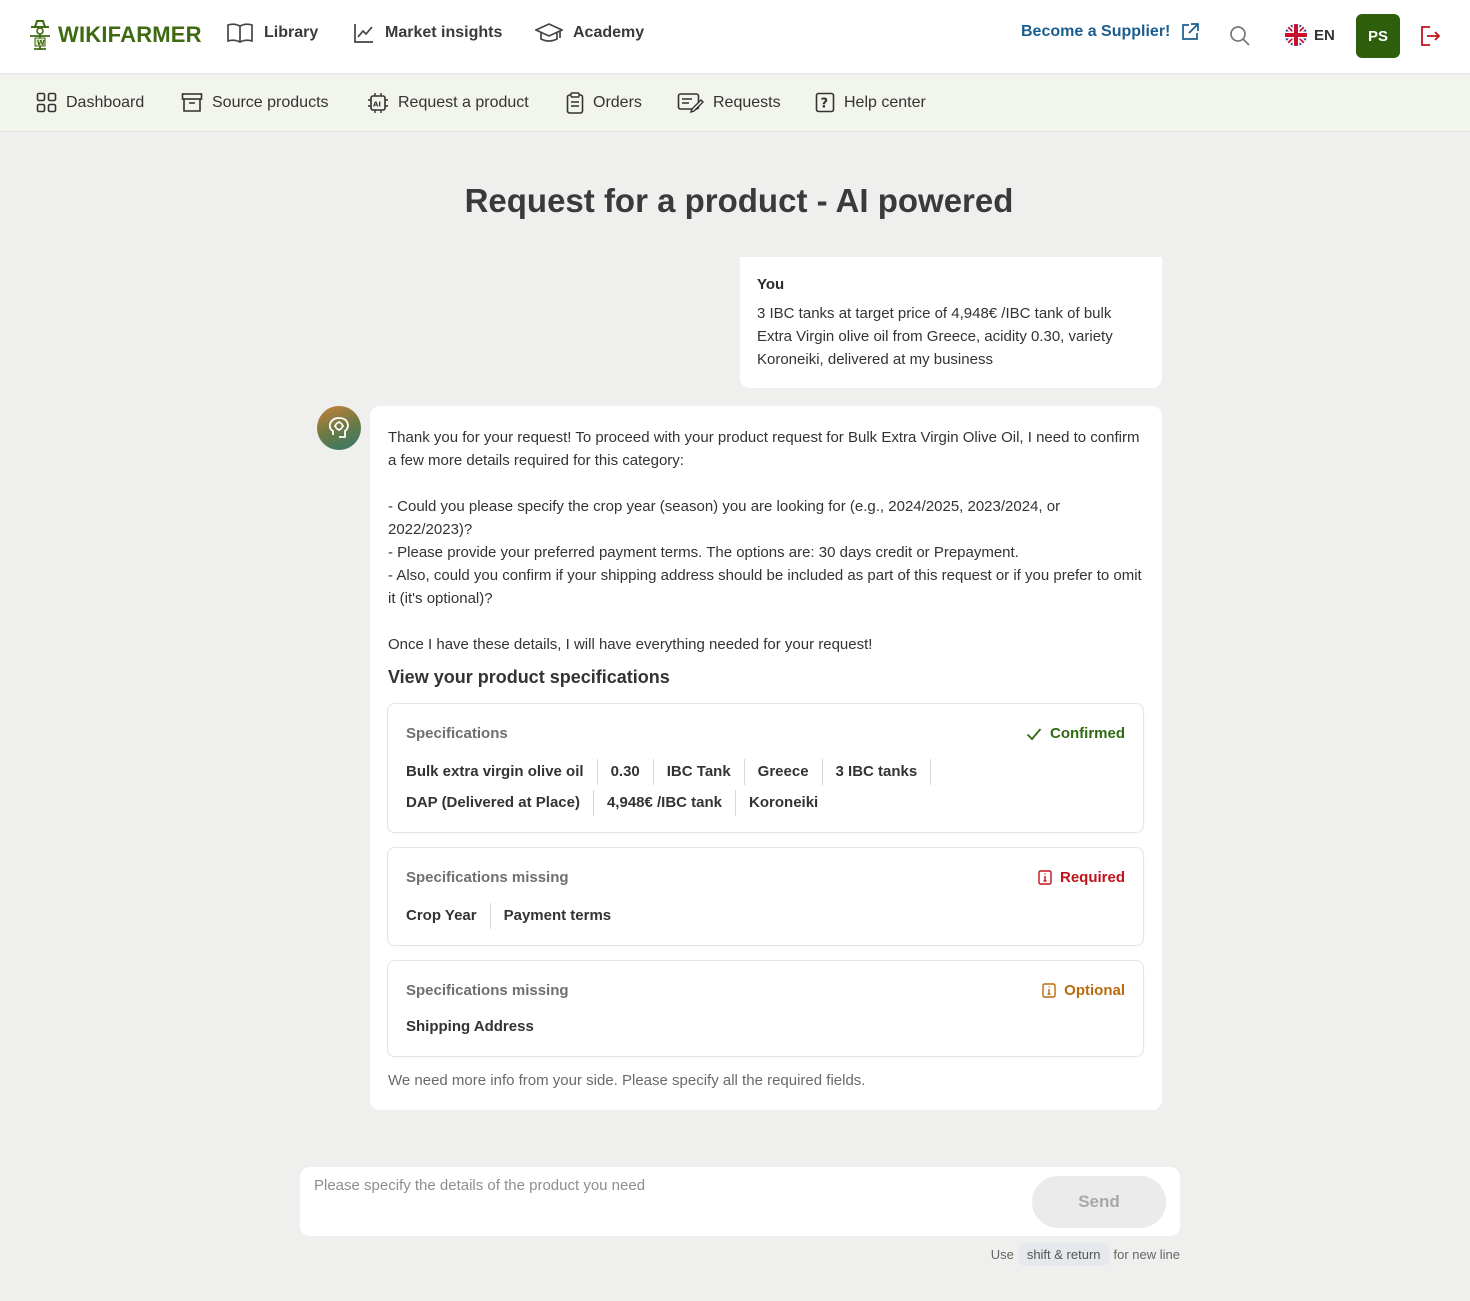 The image size is (1470, 1301). Describe the element at coordinates (1191, 31) in the screenshot. I see `external-link-icon` at that location.